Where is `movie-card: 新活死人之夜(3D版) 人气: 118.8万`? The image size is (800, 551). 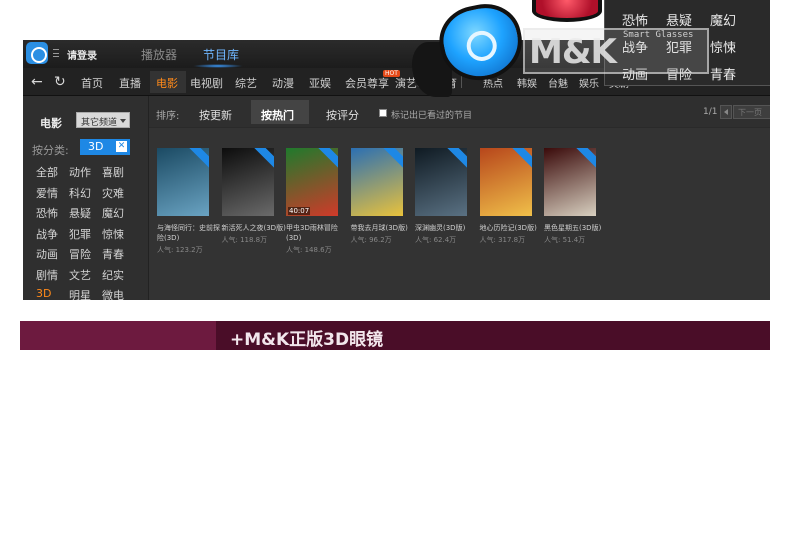
movie-card: 新活死人之夜(3D版) 人气: 118.8万 is located at coordinates (253, 196).